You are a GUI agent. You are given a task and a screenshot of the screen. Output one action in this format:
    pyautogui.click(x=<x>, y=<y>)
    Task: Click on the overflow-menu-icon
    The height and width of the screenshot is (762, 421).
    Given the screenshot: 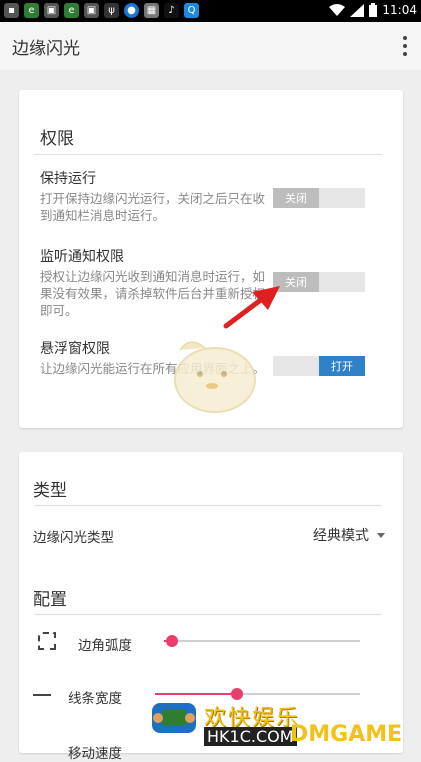 What is the action you would take?
    pyautogui.click(x=405, y=46)
    